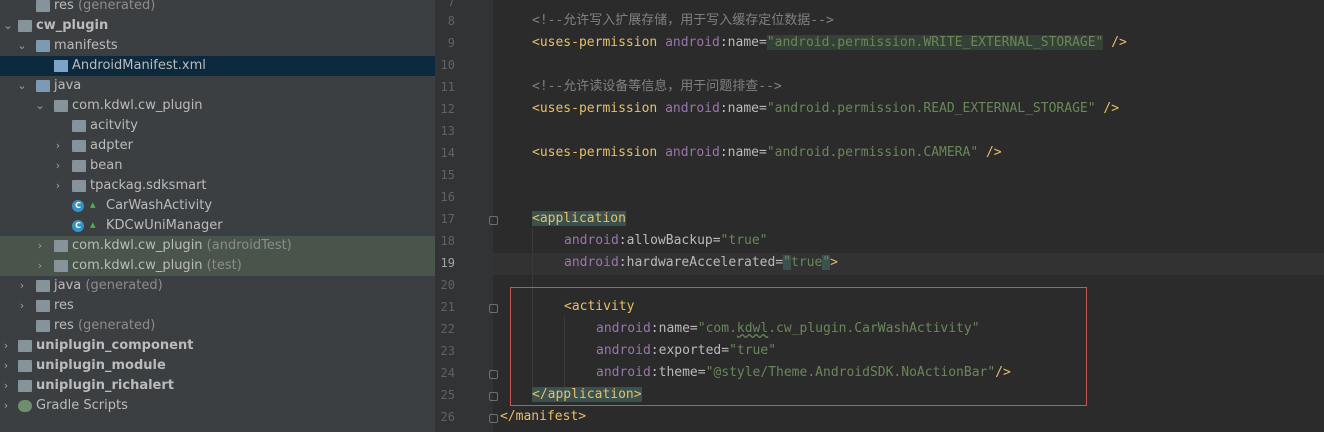 The width and height of the screenshot is (1324, 432). What do you see at coordinates (217, 46) in the screenshot?
I see `tree-row-manifests: ⌄ manifests` at bounding box center [217, 46].